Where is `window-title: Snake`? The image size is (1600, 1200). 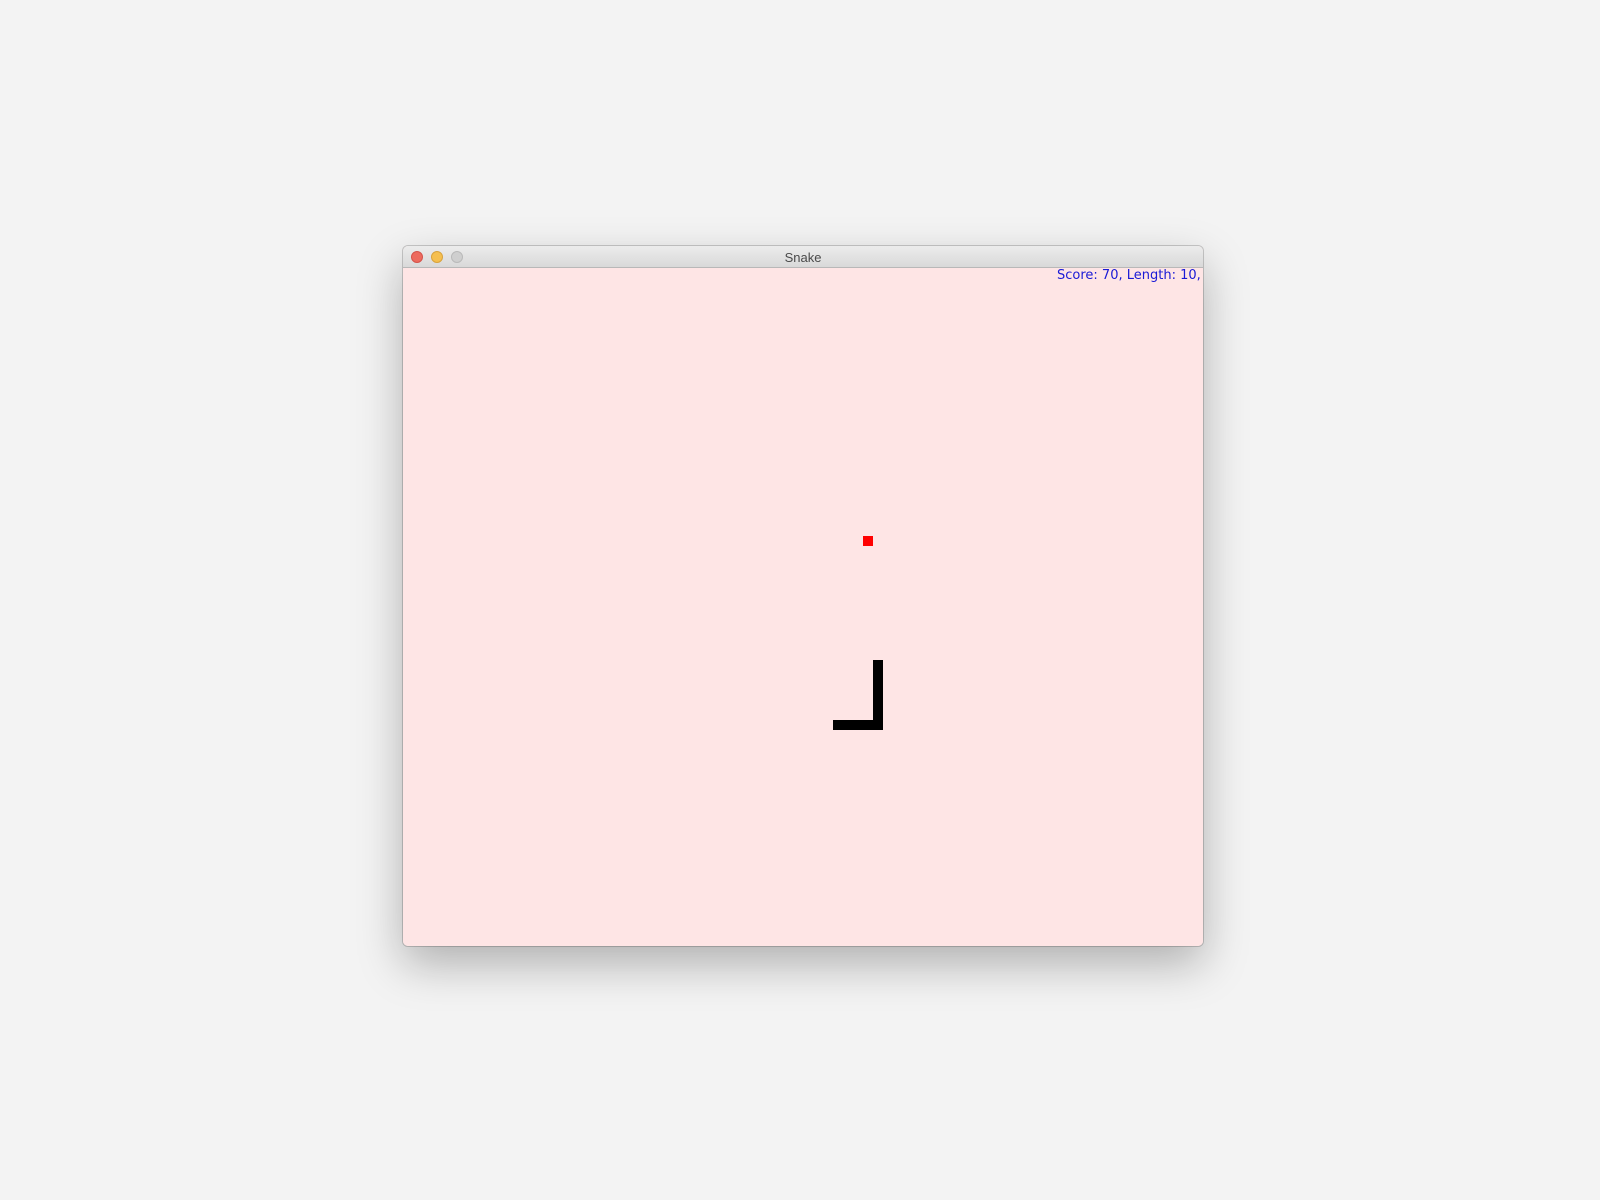 window-title: Snake is located at coordinates (803, 257).